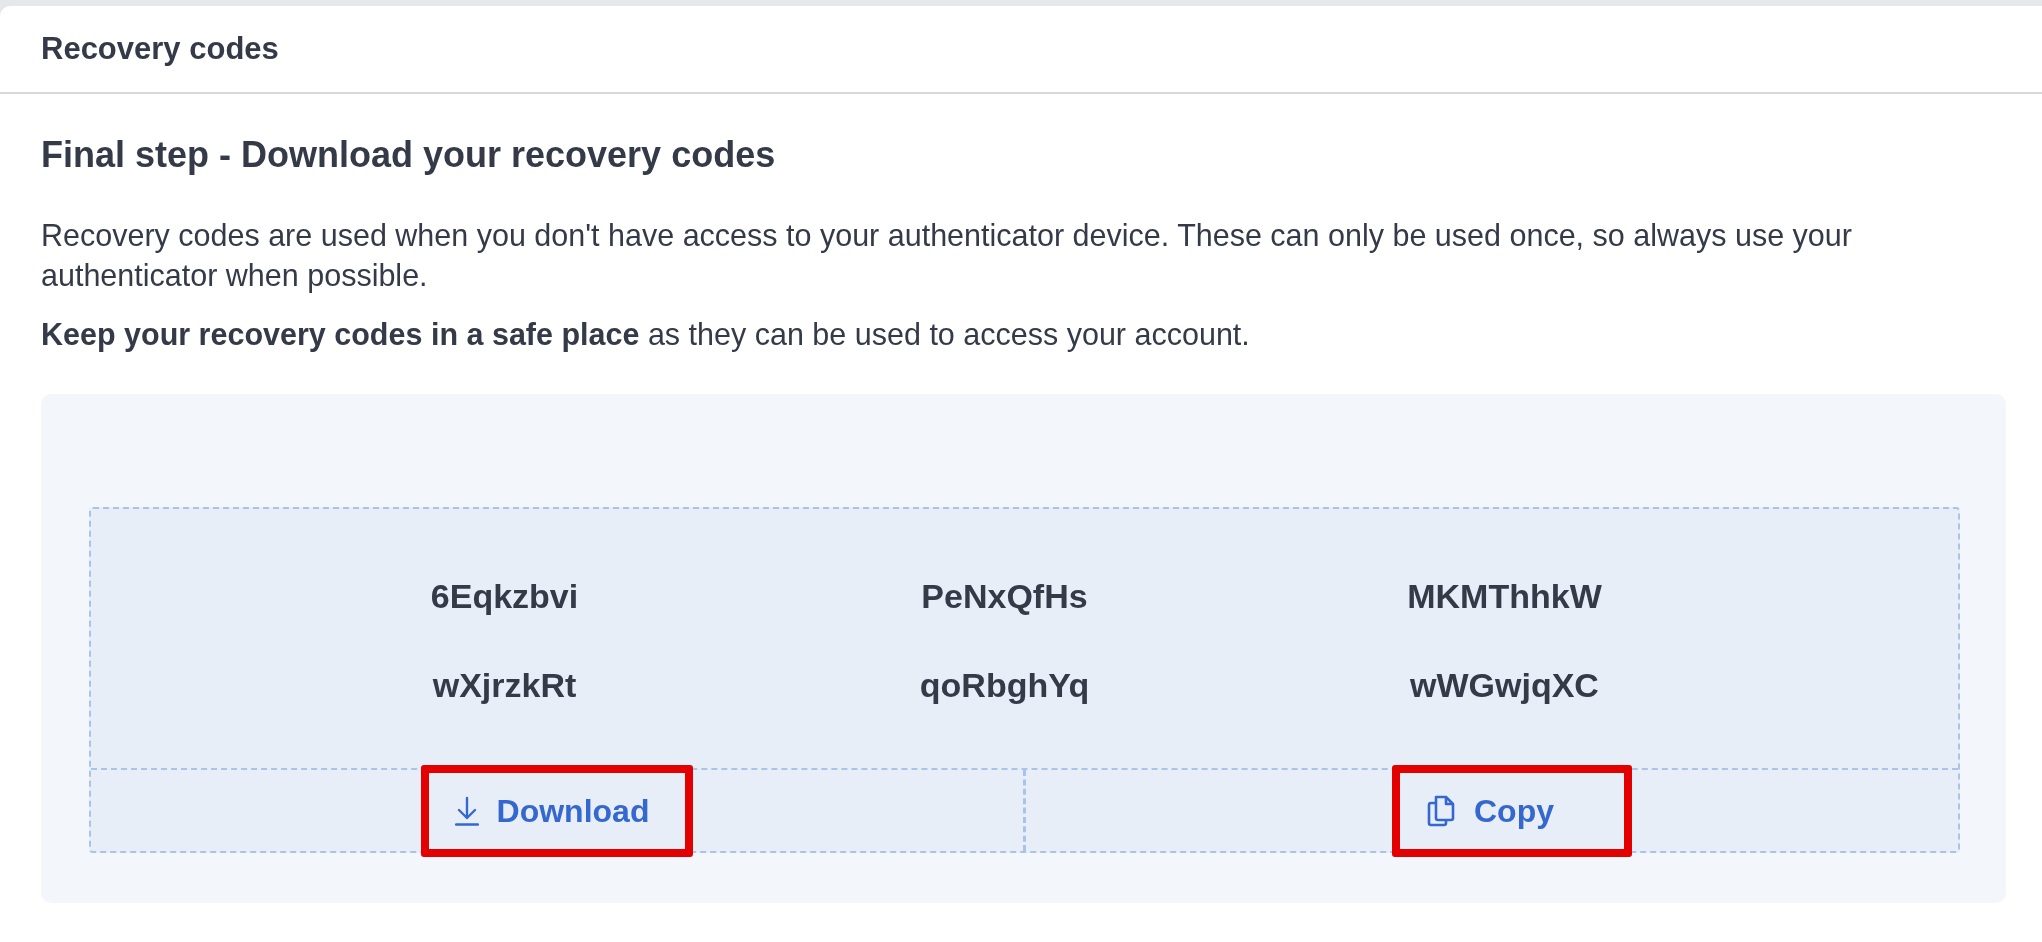  I want to click on recovery-code: PeNxQfHs, so click(1004, 596).